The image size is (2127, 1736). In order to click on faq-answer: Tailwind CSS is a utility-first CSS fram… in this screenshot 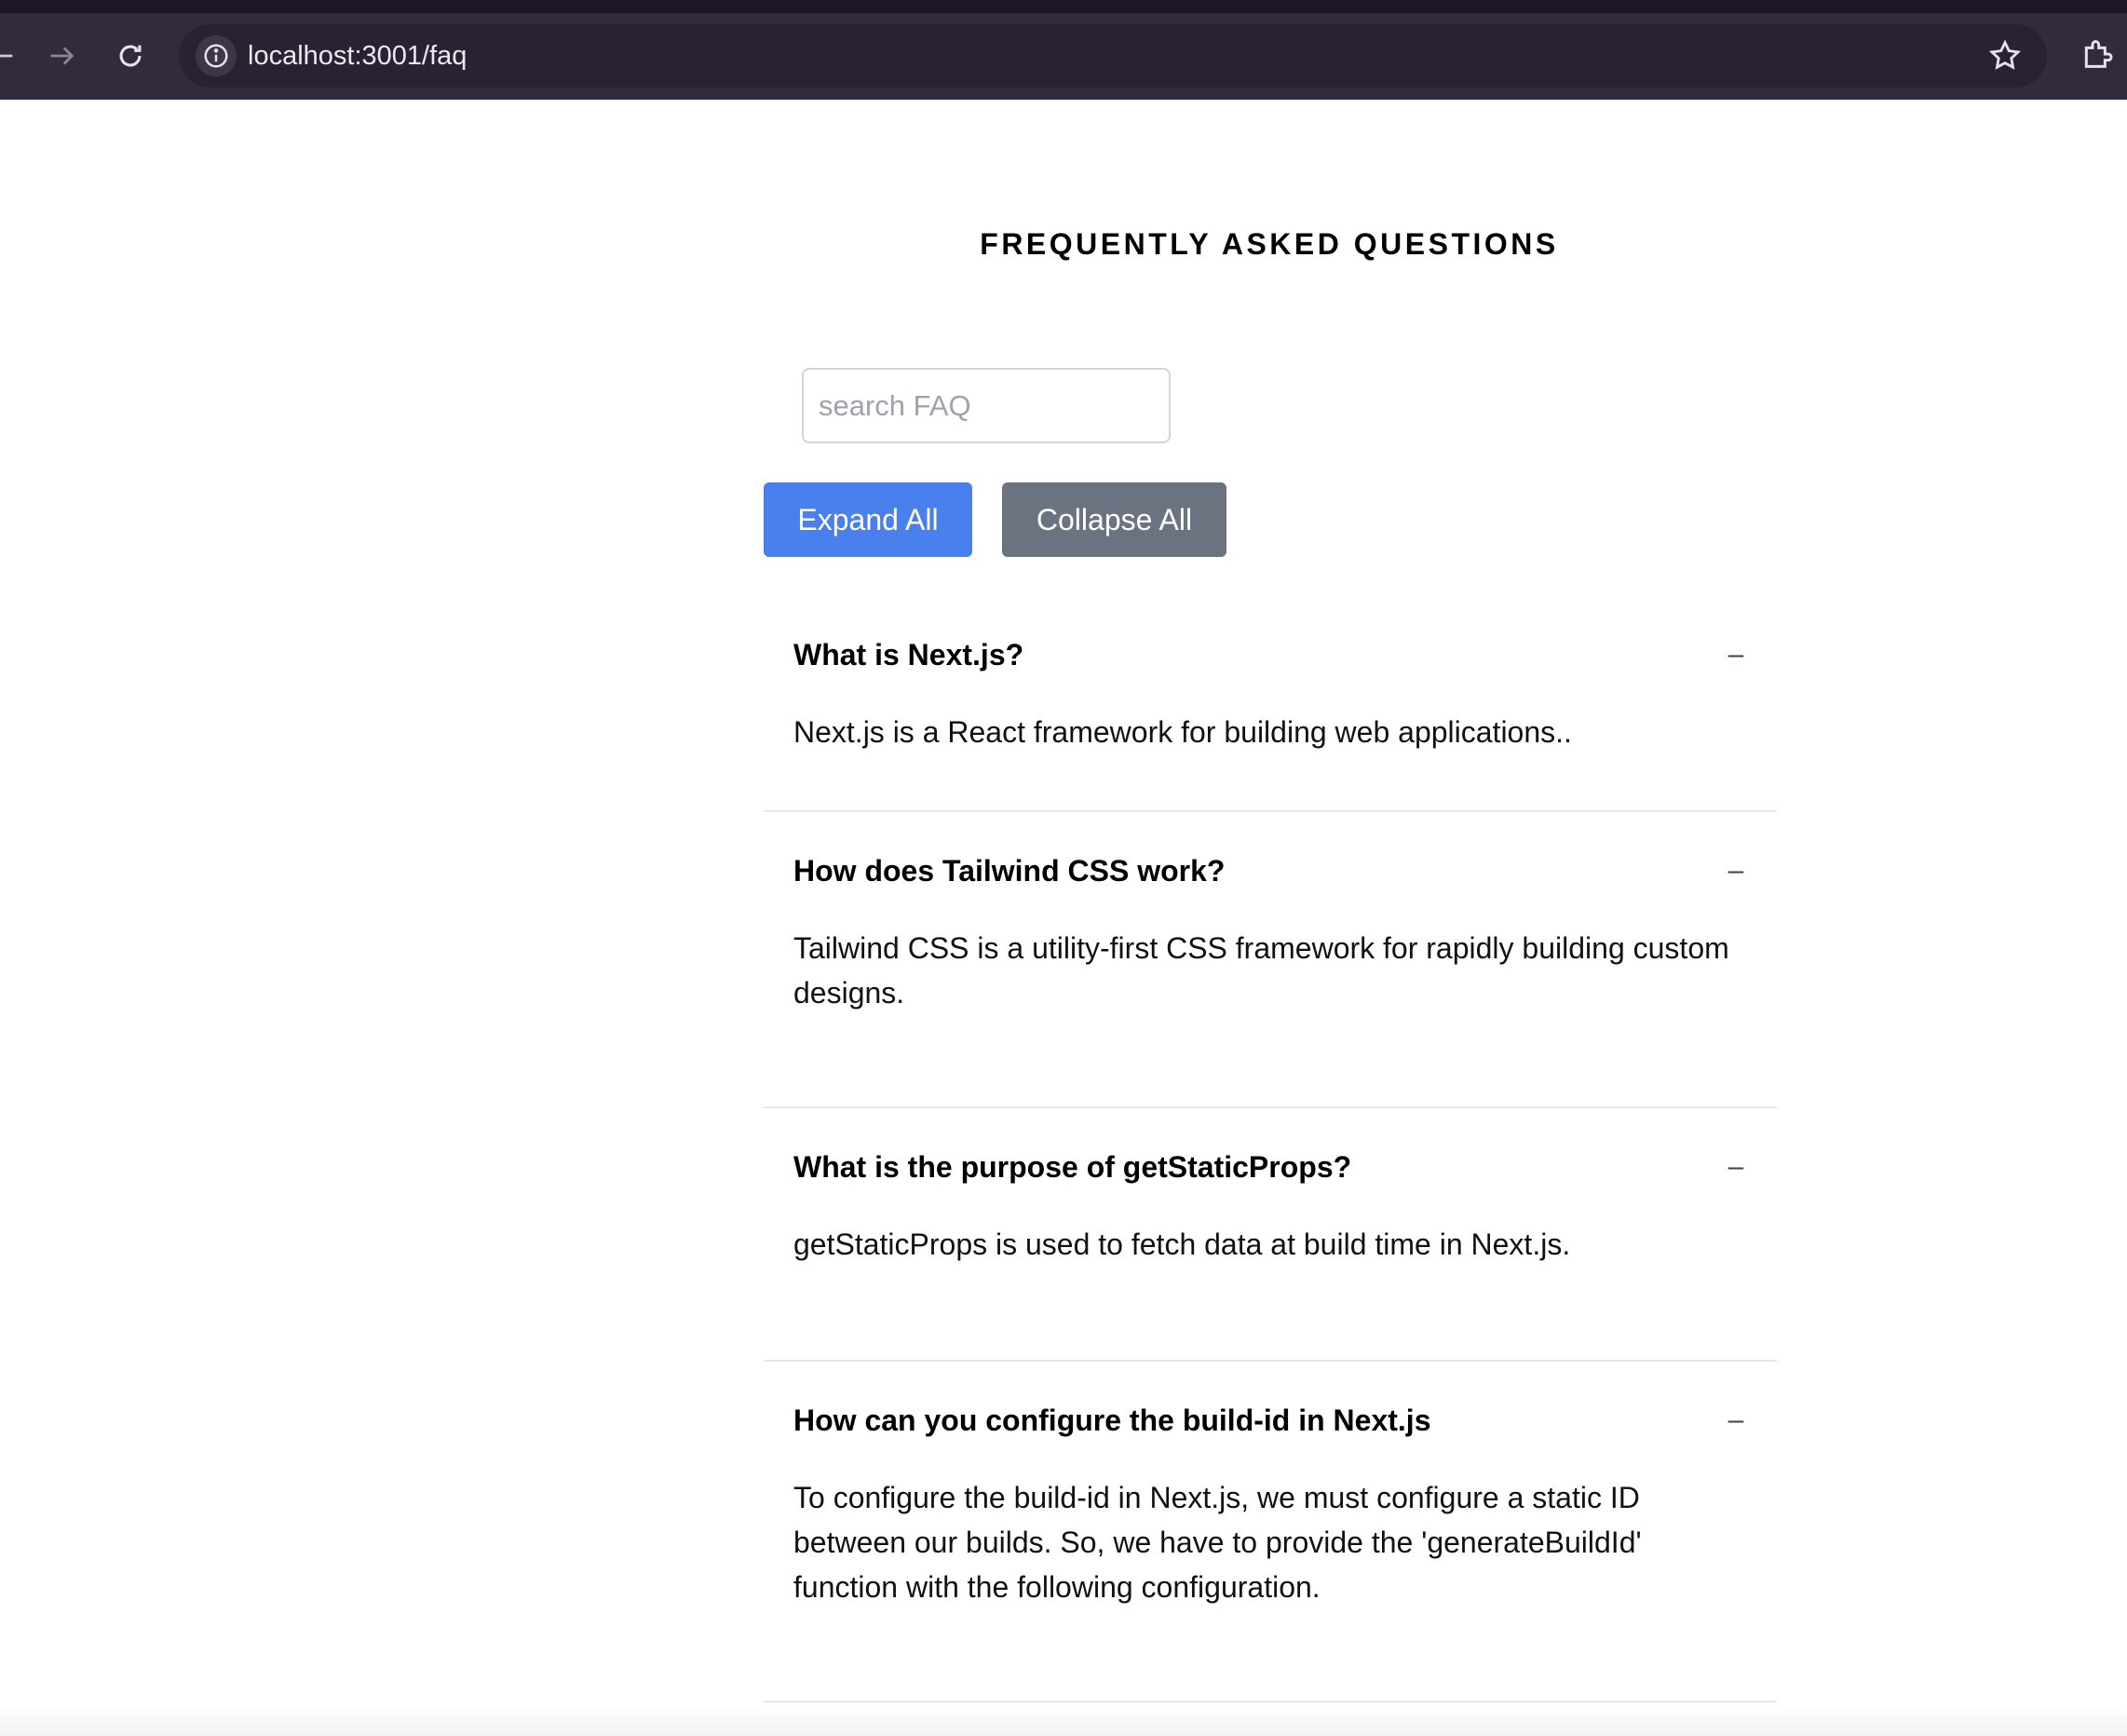, I will do `click(1261, 970)`.